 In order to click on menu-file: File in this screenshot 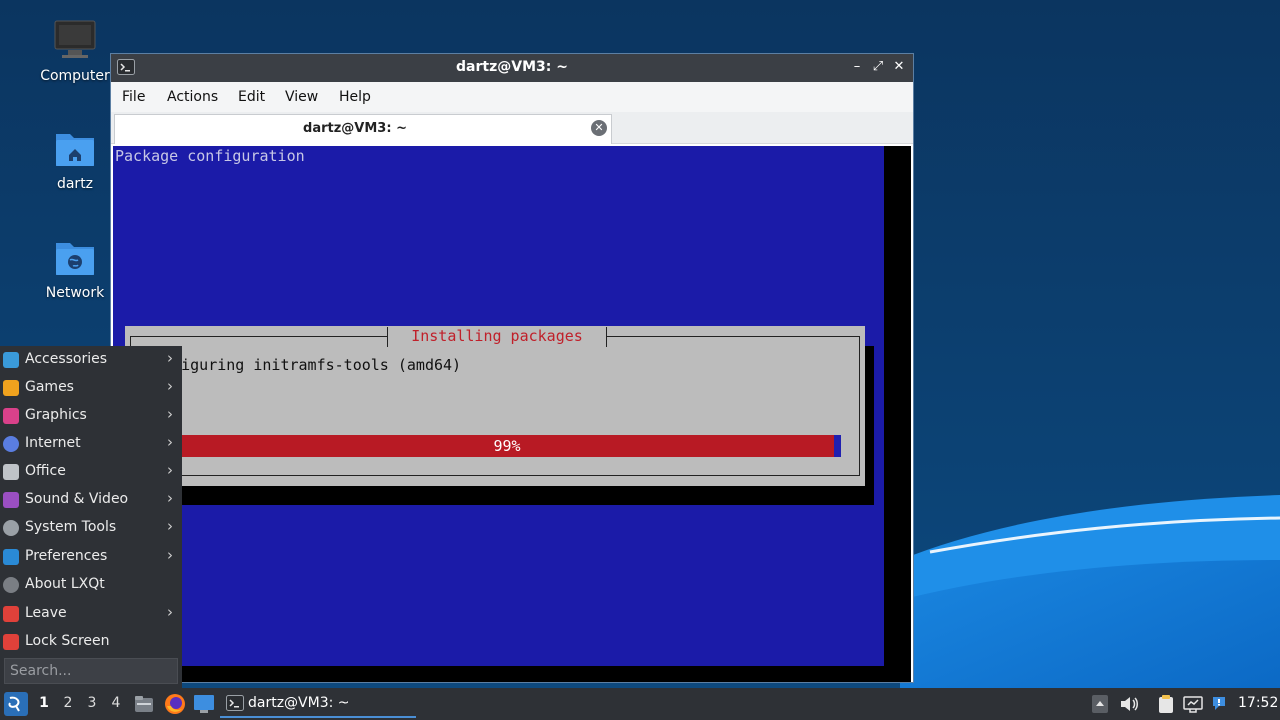, I will do `click(133, 97)`.